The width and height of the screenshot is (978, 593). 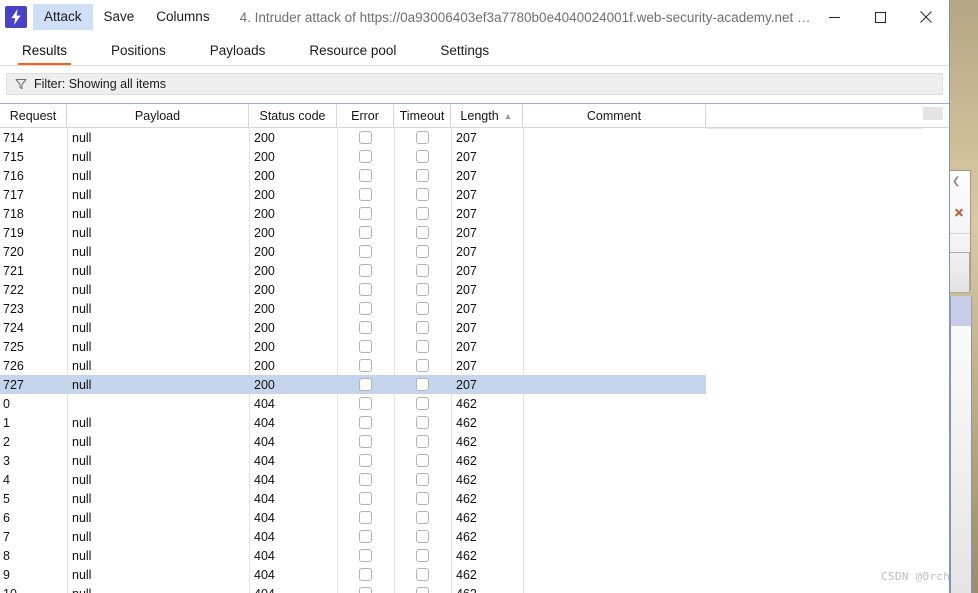 I want to click on minimize-button, so click(x=834, y=17).